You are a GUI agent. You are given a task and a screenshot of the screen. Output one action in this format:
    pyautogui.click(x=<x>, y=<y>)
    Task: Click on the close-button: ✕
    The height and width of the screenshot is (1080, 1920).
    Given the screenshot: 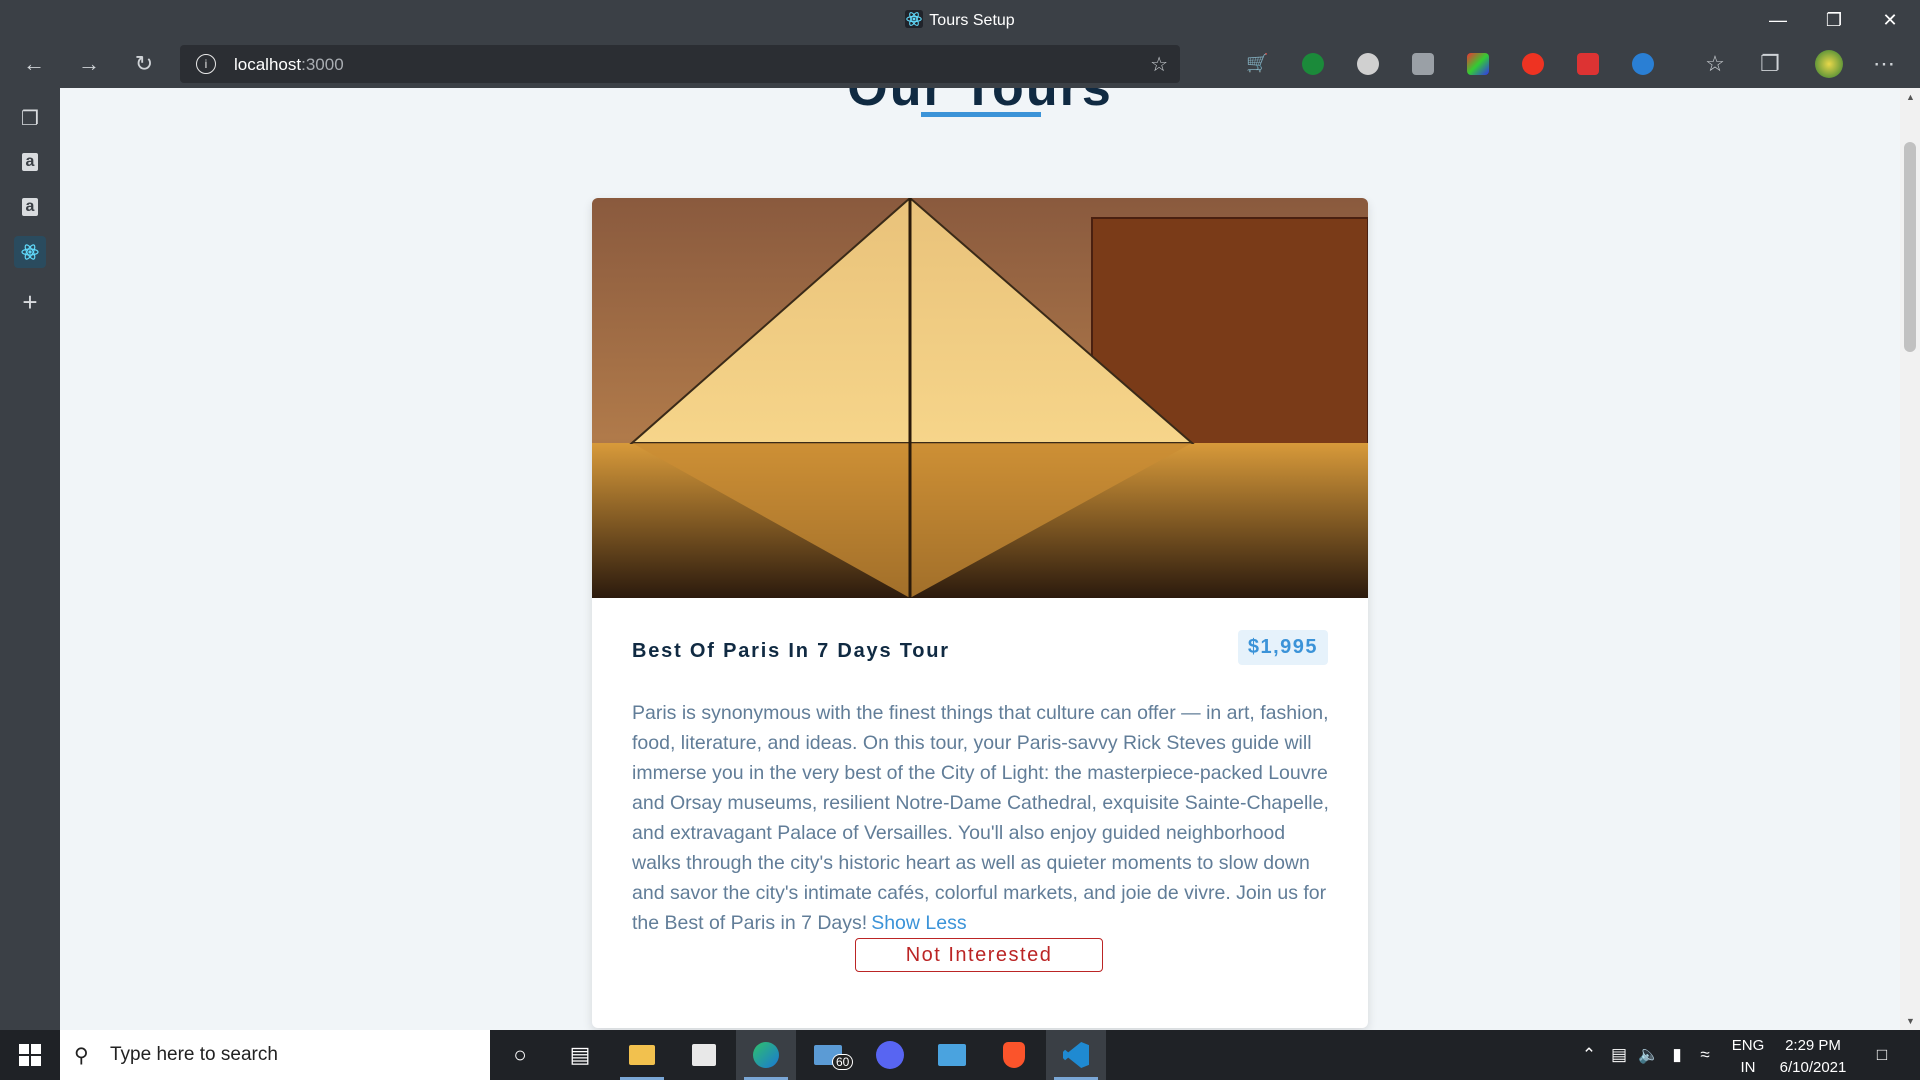 What is the action you would take?
    pyautogui.click(x=1890, y=20)
    